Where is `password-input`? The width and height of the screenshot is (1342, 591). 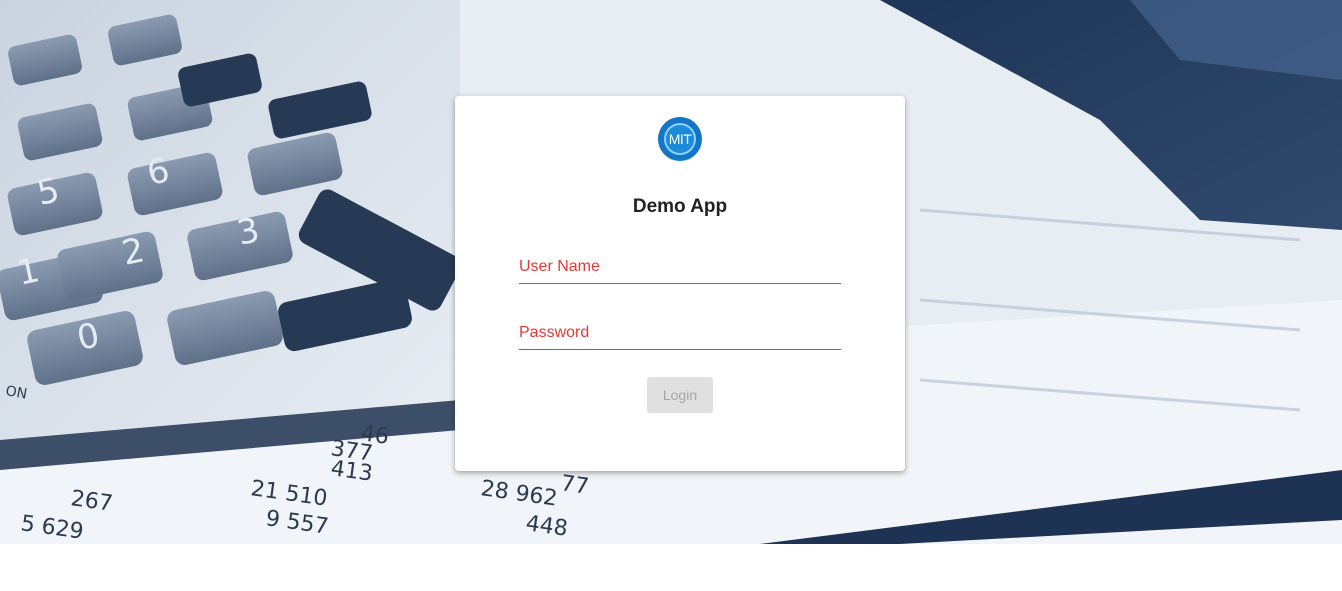
password-input is located at coordinates (680, 333).